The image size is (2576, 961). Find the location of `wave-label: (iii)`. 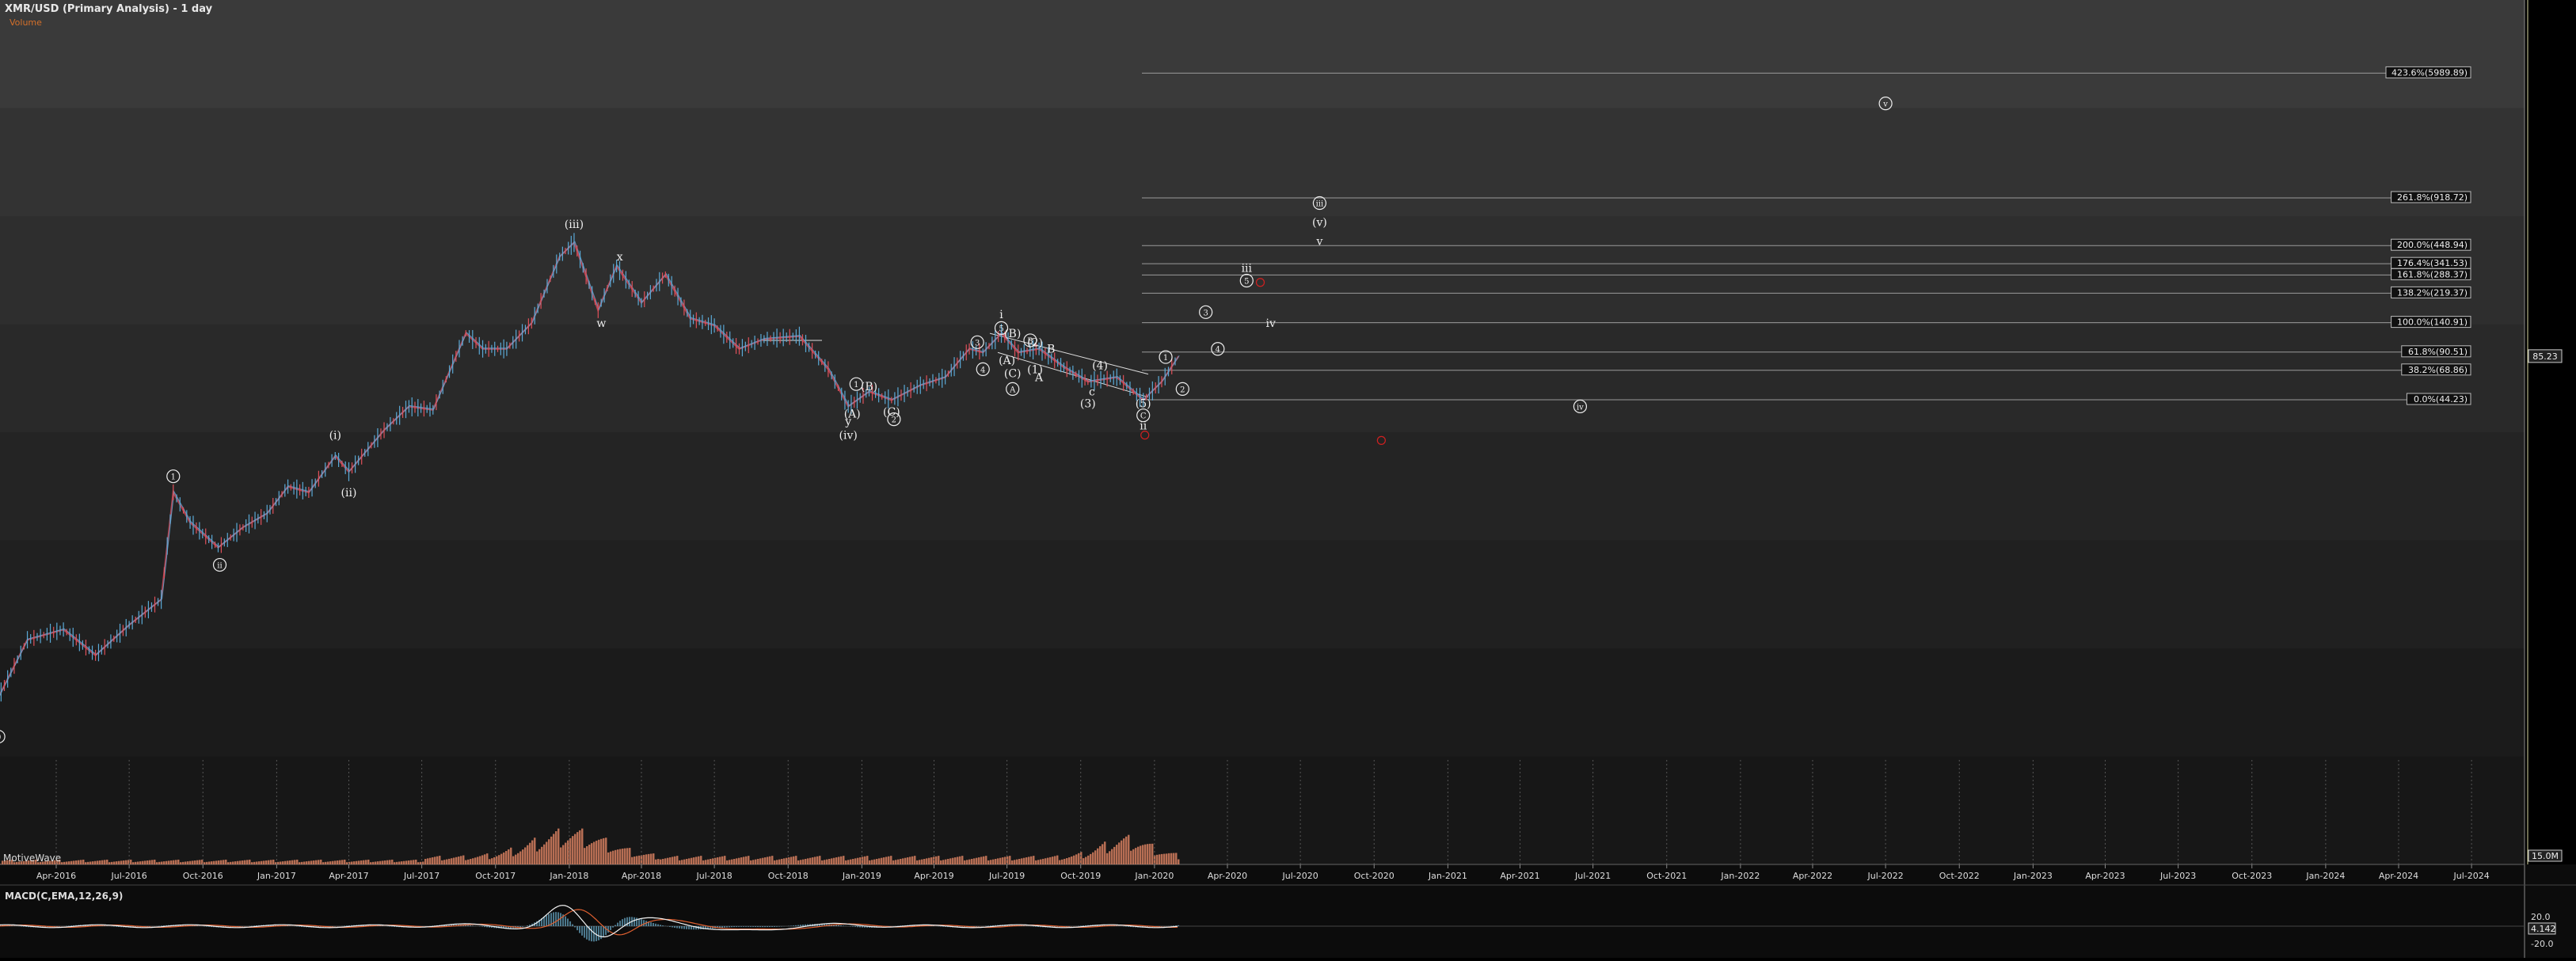

wave-label: (iii) is located at coordinates (574, 225).